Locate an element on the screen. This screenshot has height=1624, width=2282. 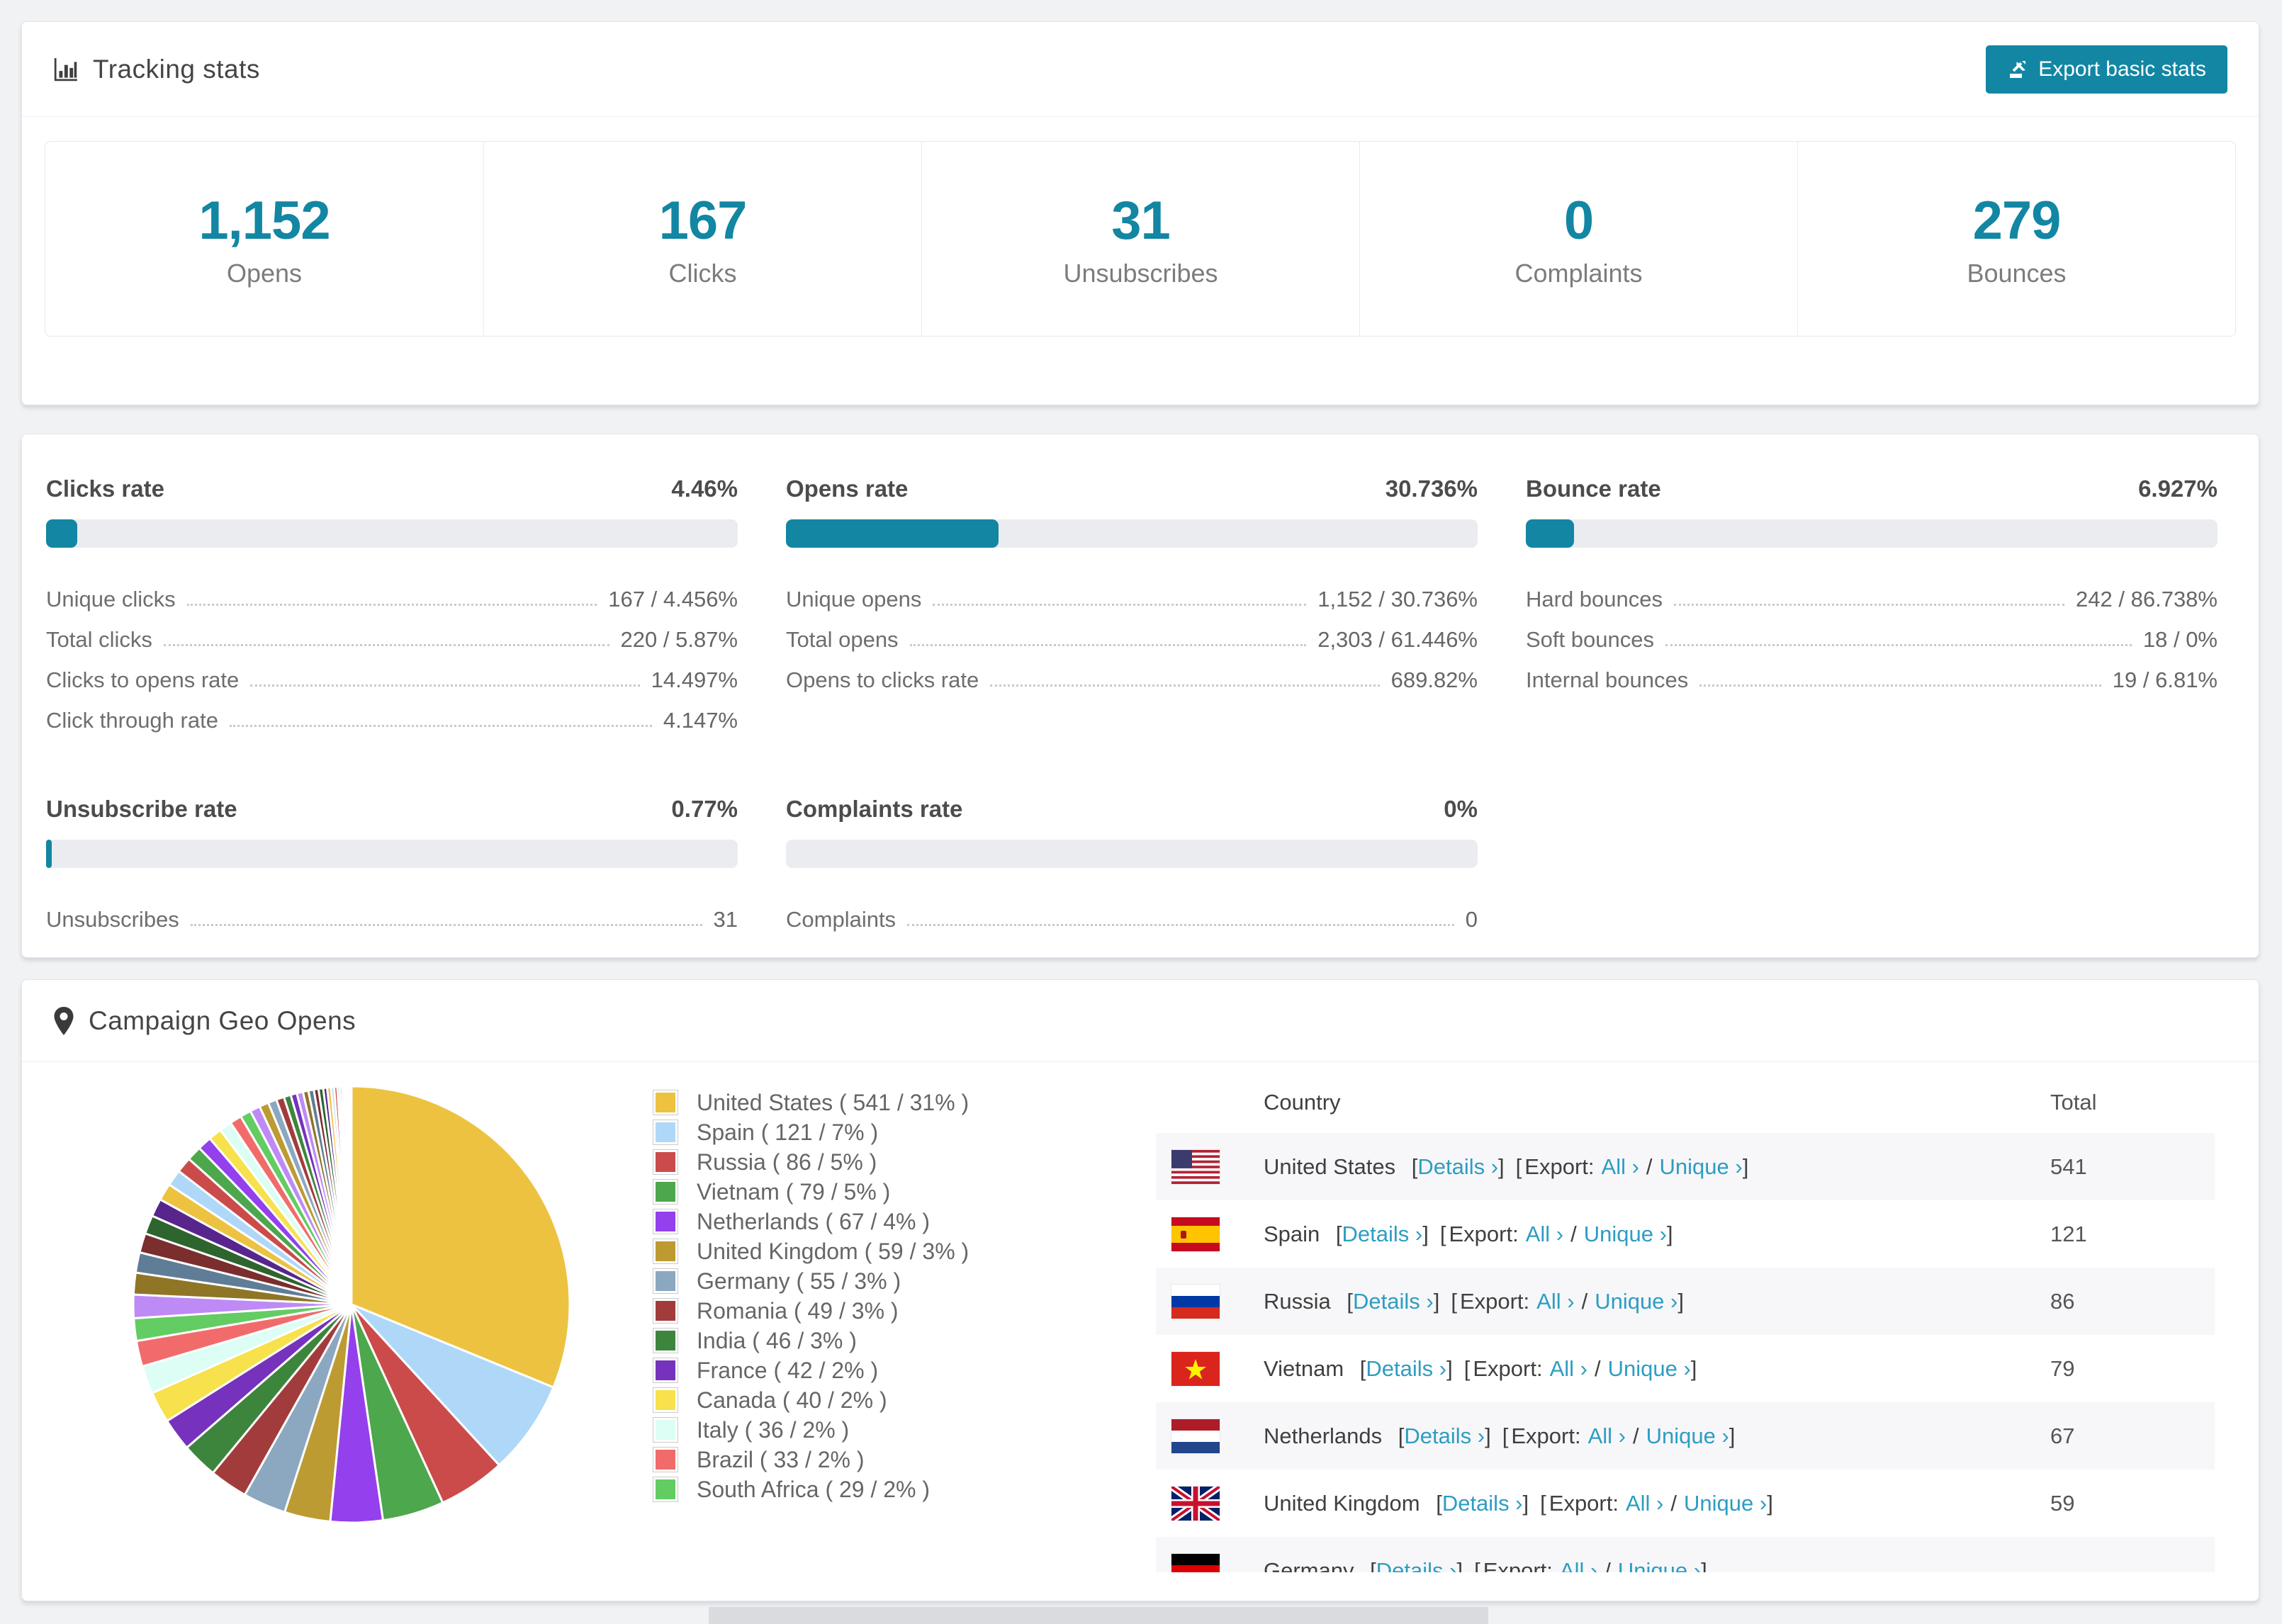
rate-row-value: 19 / 6.81% is located at coordinates (2165, 680).